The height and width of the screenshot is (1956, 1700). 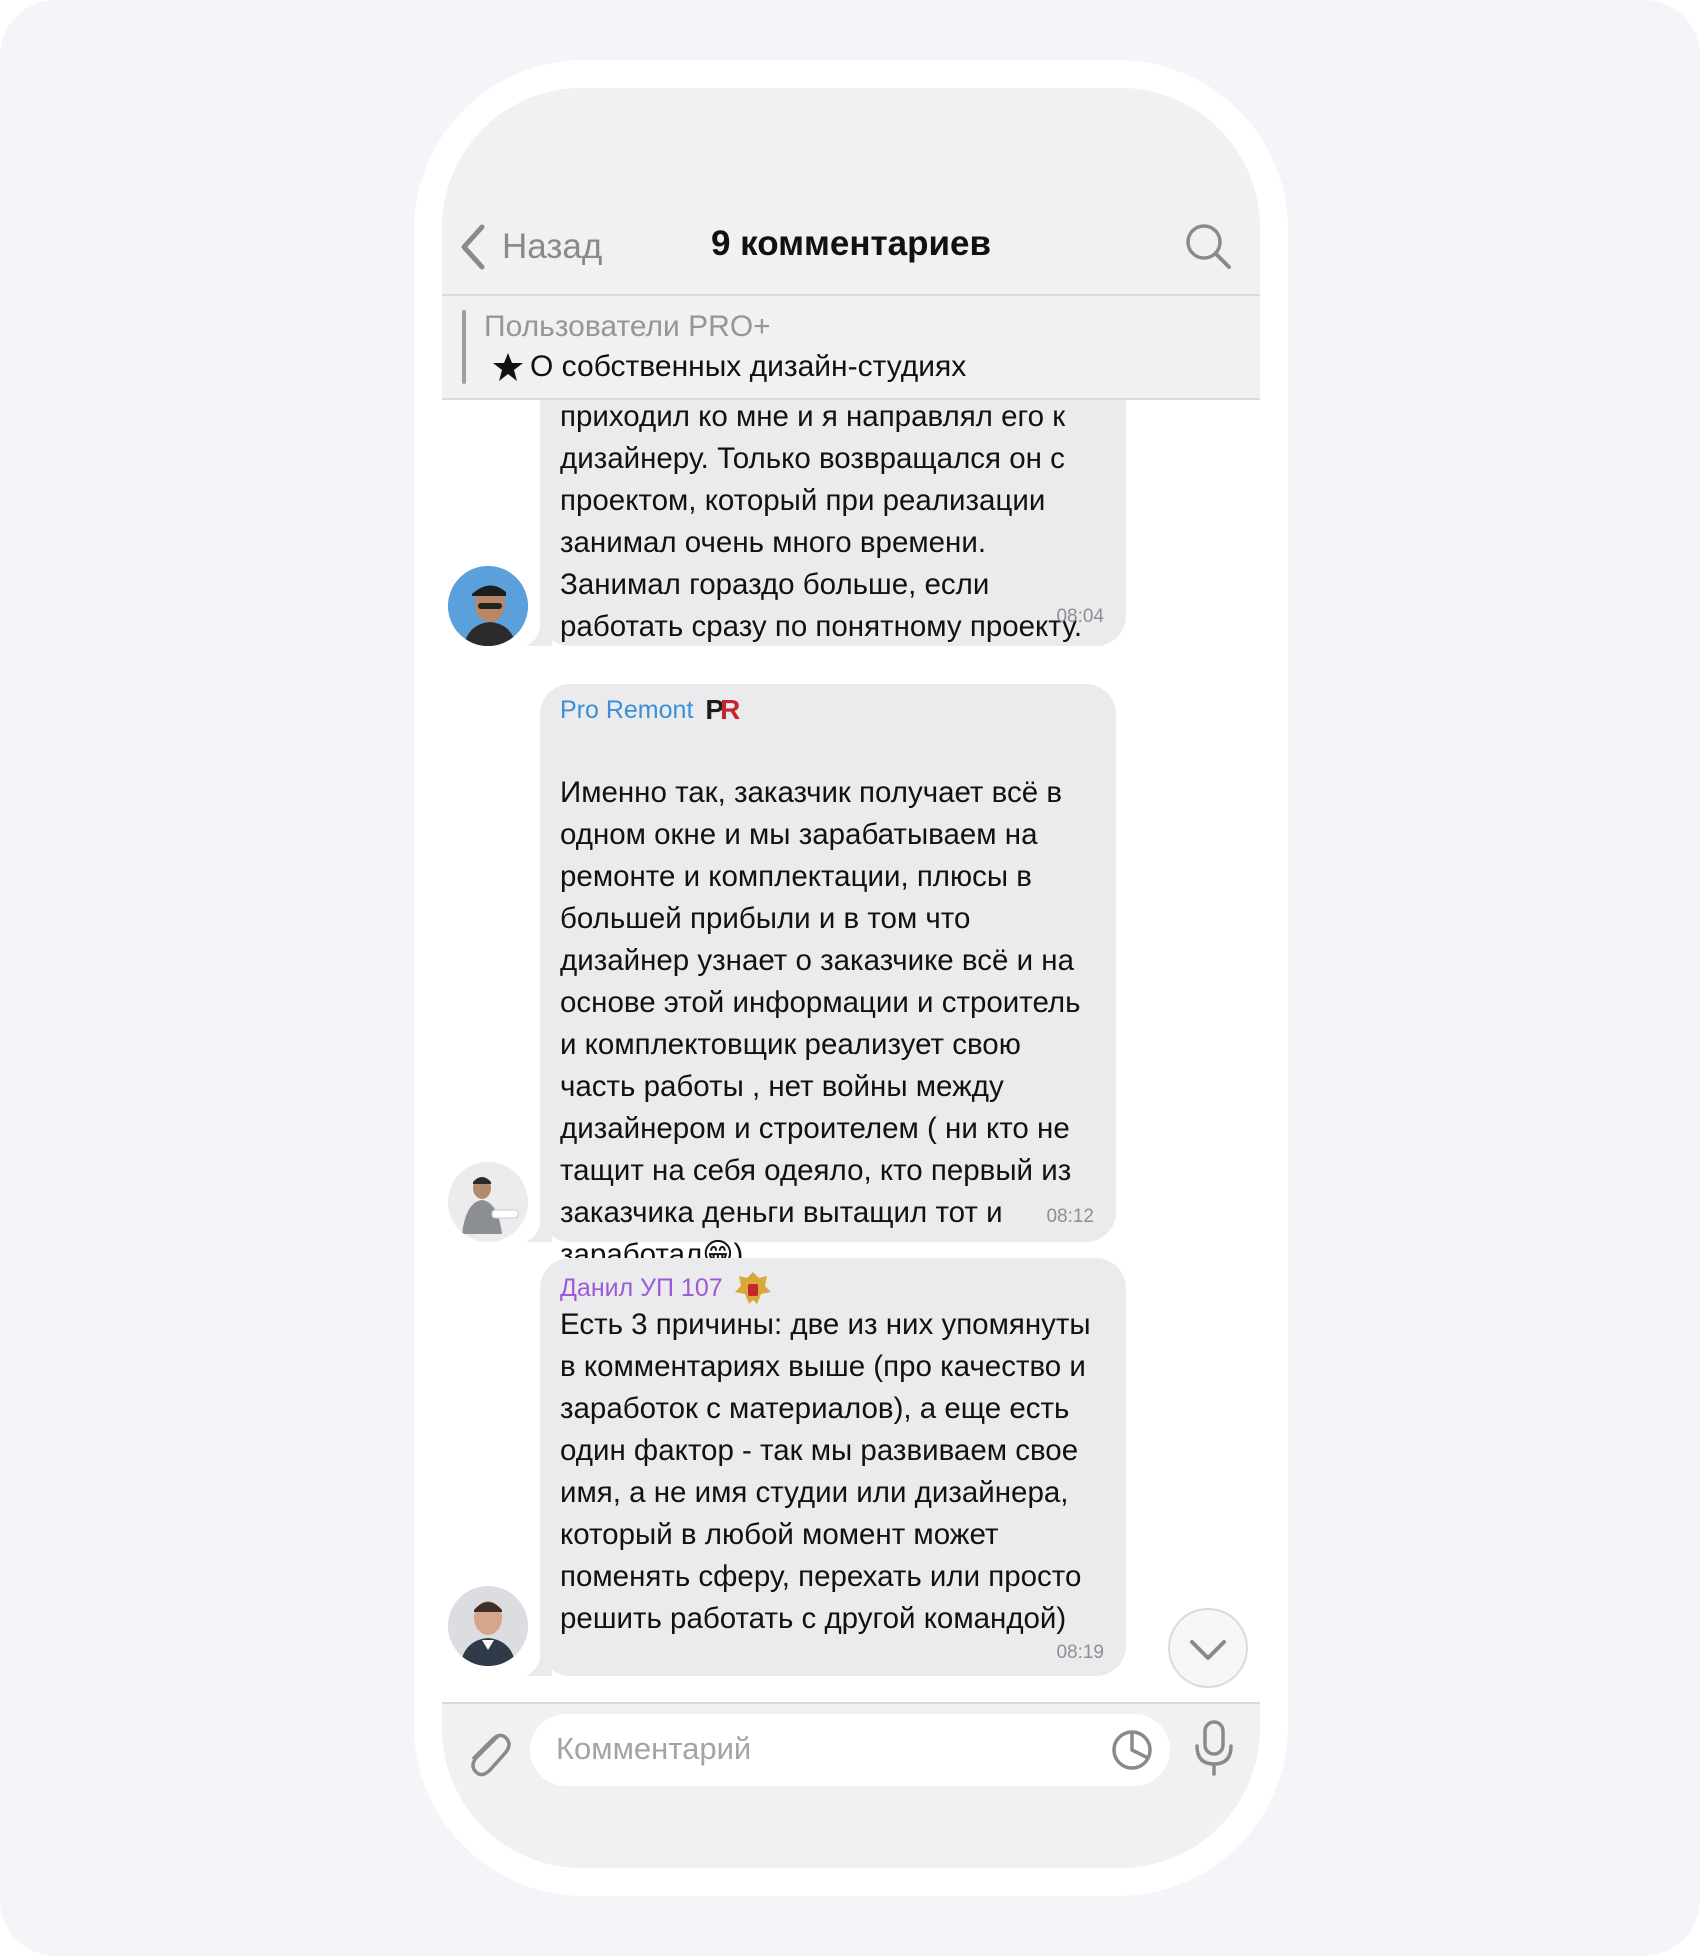 I want to click on search-icon, so click(x=1208, y=246).